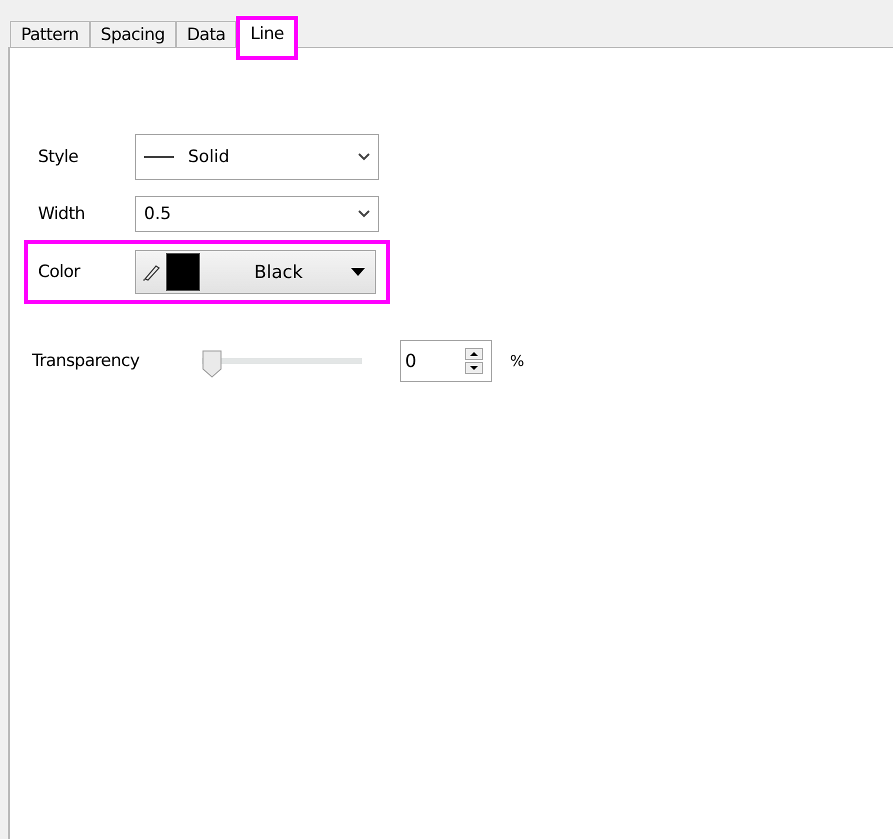 This screenshot has width=893, height=839. I want to click on field-label: Color, so click(60, 272).